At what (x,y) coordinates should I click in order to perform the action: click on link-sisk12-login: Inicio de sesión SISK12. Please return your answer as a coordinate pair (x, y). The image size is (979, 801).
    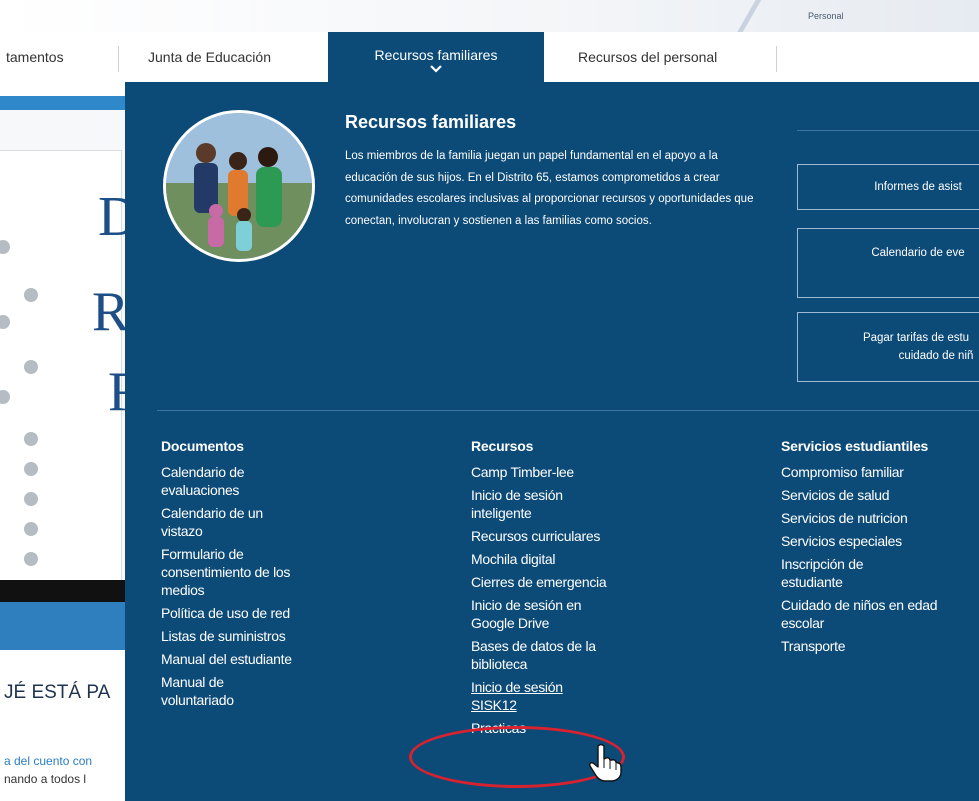
    Looking at the image, I should click on (531, 696).